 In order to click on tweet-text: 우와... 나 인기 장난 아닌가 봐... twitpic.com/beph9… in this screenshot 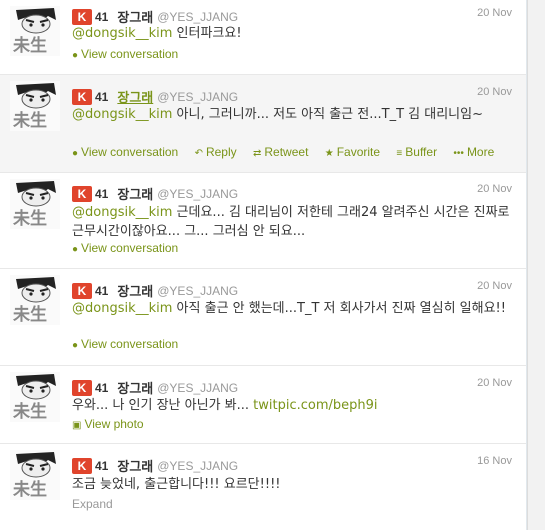, I will do `click(292, 405)`.